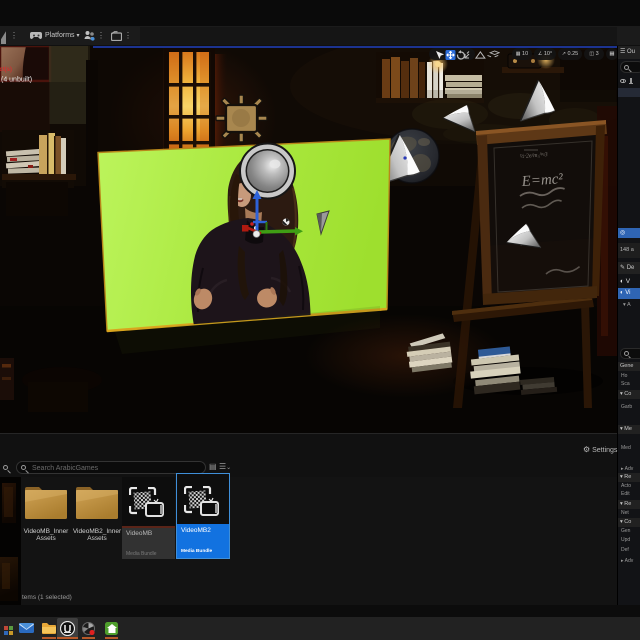  Describe the element at coordinates (542, 180) in the screenshot. I see `svg-text: E=mc²` at that location.